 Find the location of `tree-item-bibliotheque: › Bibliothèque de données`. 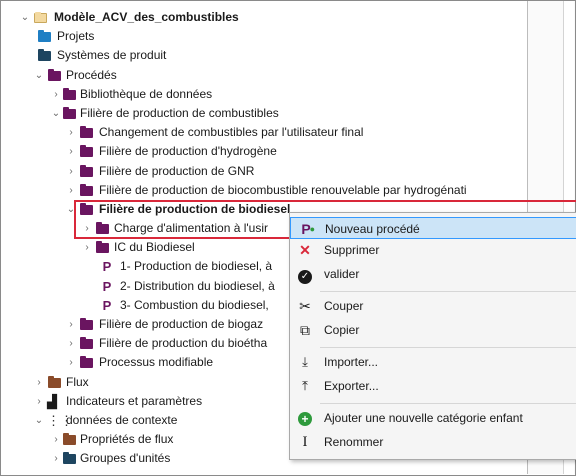

tree-item-bibliotheque: › Bibliothèque de données is located at coordinates (263, 94).